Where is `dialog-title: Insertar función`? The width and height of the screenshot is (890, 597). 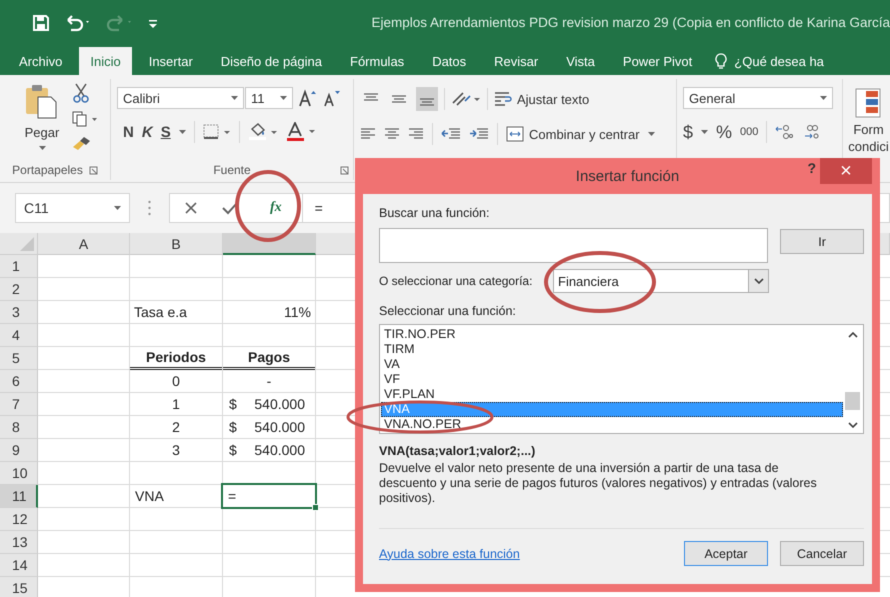
dialog-title: Insertar función is located at coordinates (628, 176).